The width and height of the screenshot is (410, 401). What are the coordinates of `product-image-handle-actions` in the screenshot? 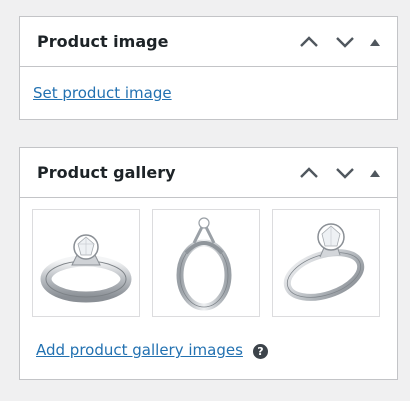 It's located at (339, 41).